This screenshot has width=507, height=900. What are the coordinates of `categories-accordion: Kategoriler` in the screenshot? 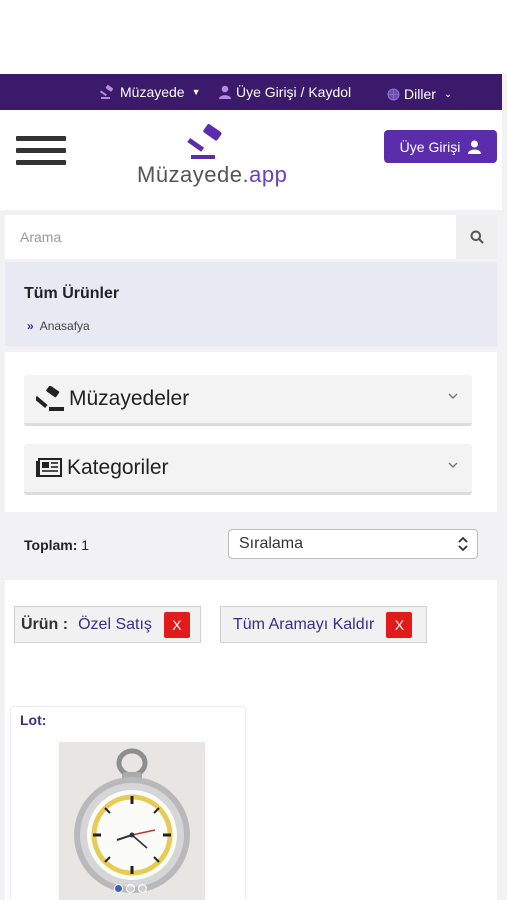 It's located at (248, 469).